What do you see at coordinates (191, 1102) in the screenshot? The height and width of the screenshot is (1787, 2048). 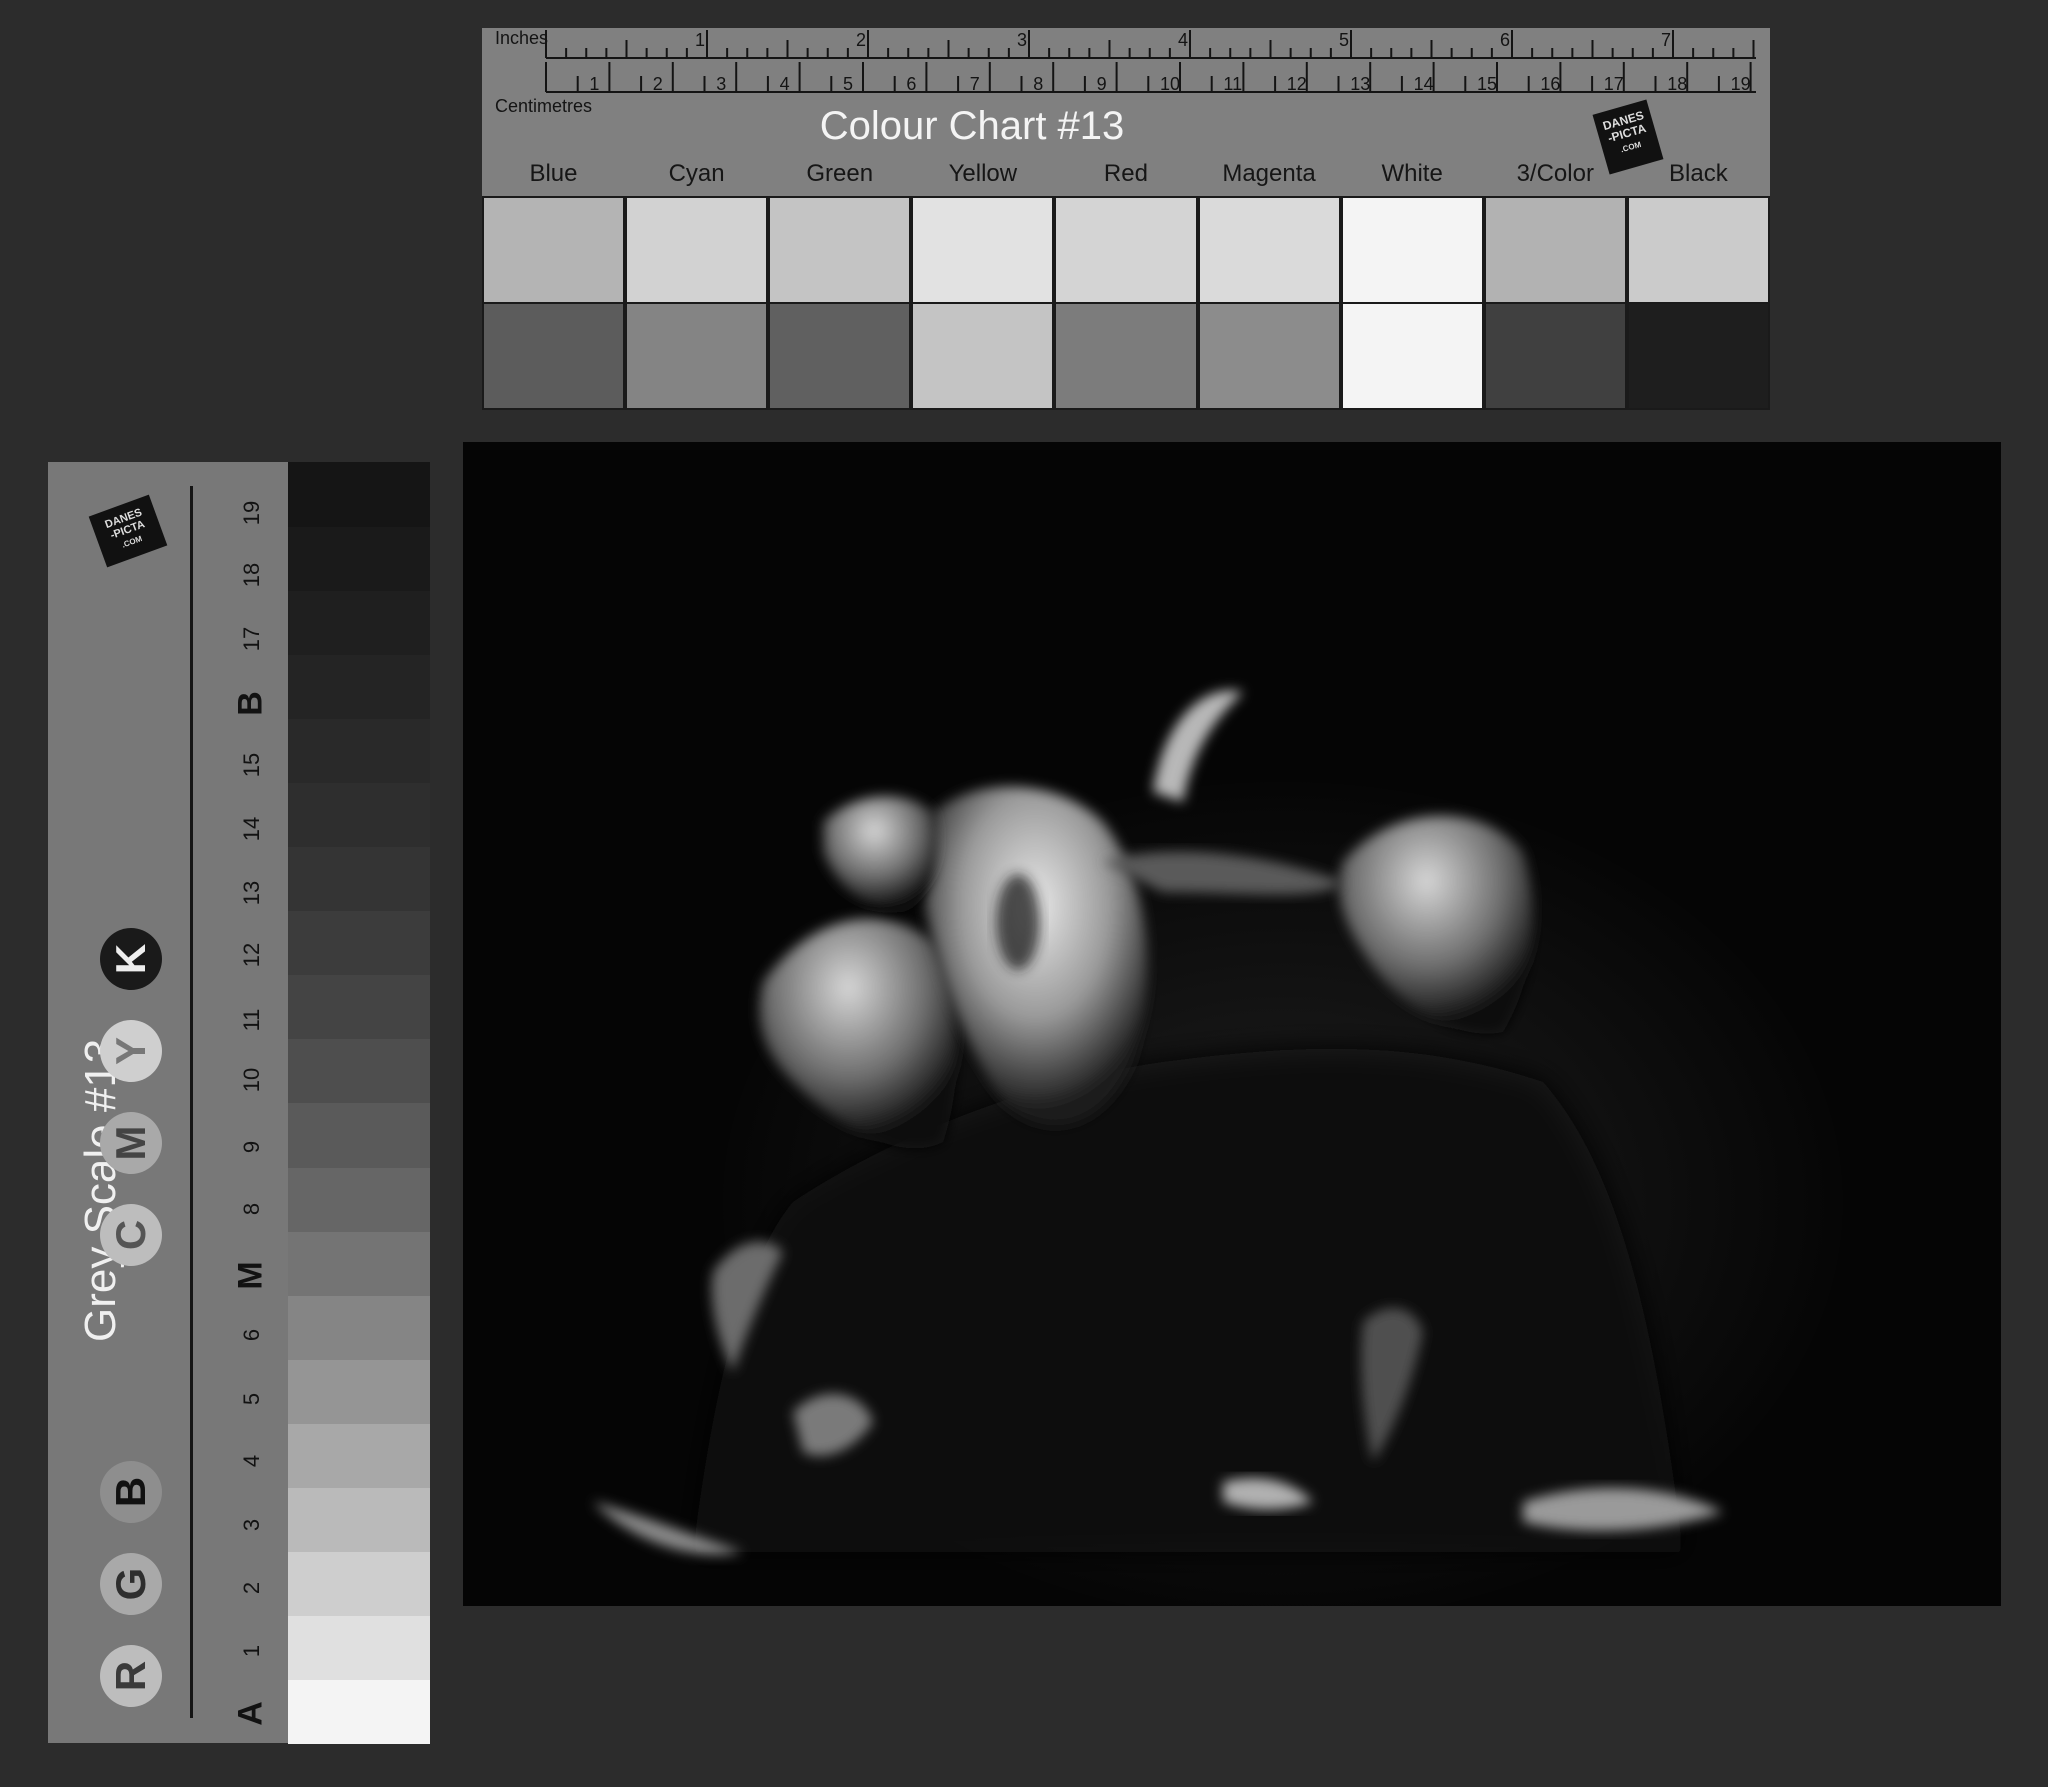 I see `grey-scale-divider` at bounding box center [191, 1102].